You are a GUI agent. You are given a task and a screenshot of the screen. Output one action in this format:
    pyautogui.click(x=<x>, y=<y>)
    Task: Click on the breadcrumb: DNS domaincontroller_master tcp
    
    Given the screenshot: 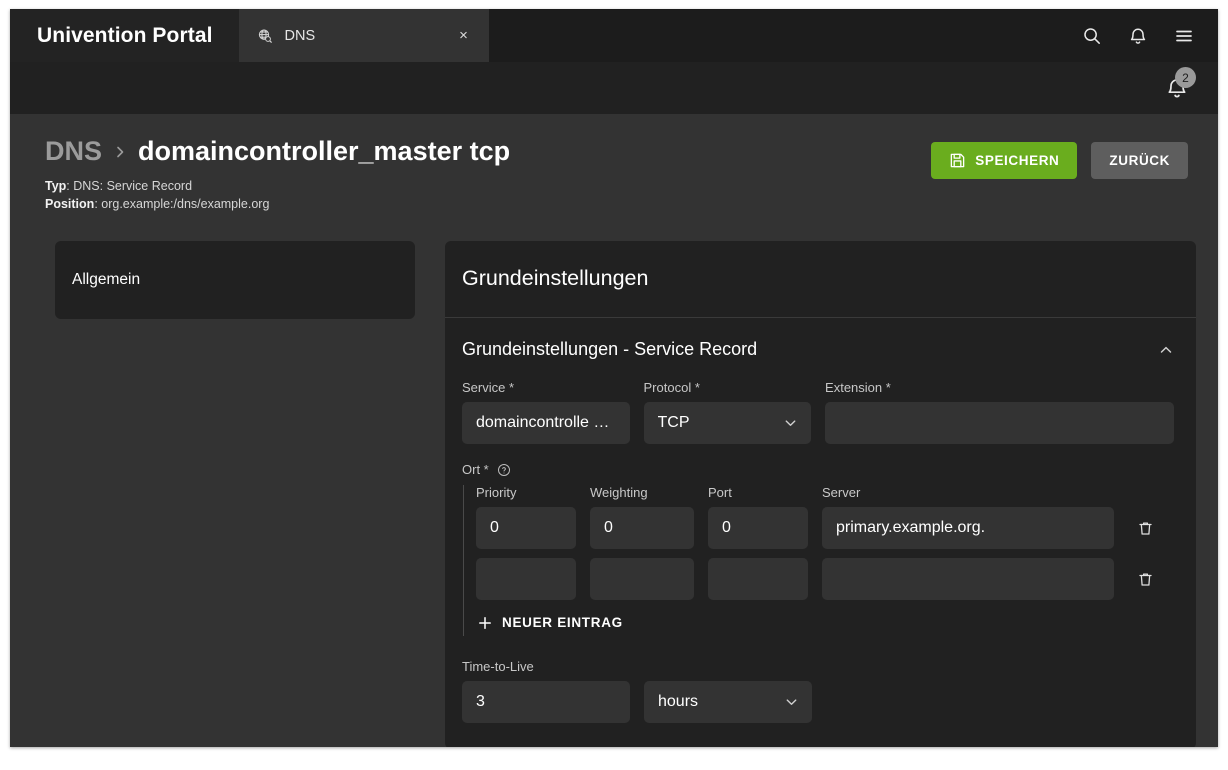 What is the action you would take?
    pyautogui.click(x=488, y=151)
    